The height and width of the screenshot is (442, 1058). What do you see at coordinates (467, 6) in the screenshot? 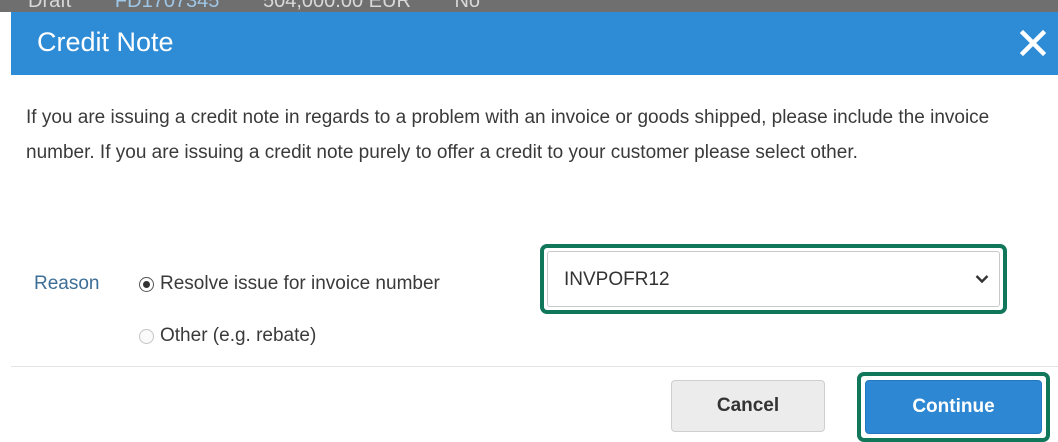
I see `background-flag: No` at bounding box center [467, 6].